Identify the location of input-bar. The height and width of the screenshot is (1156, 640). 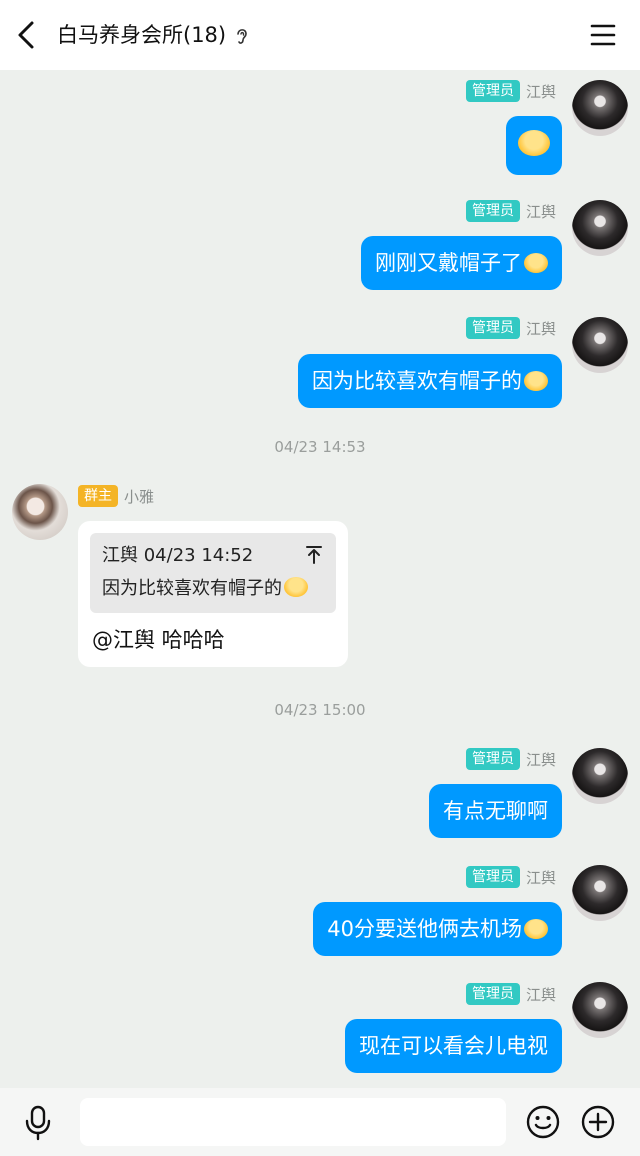
(320, 1122).